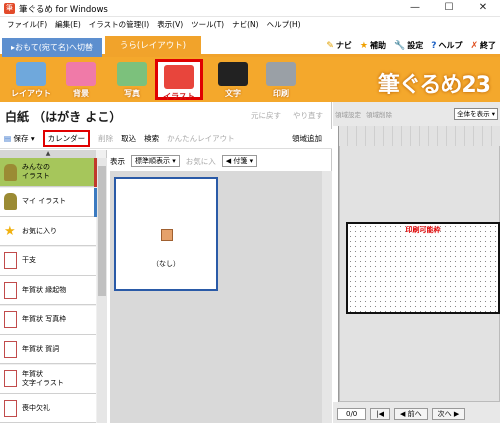 The width and height of the screenshot is (500, 423). Describe the element at coordinates (27, 24) in the screenshot. I see `menu-file: ファイル(F)` at that location.